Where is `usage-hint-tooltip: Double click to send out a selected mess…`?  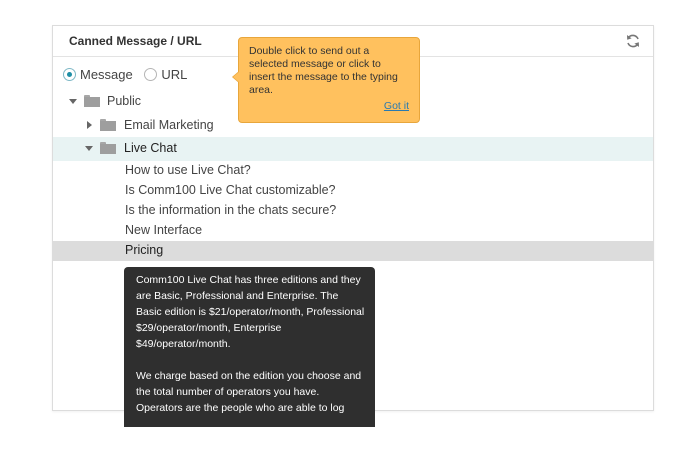 usage-hint-tooltip: Double click to send out a selected mess… is located at coordinates (326, 80).